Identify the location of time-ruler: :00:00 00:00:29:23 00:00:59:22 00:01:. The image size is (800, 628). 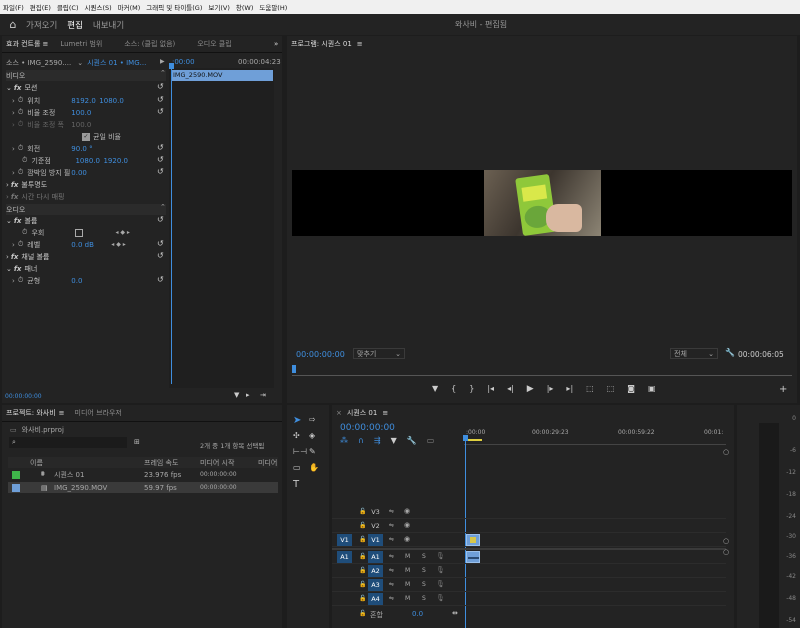
(595, 436).